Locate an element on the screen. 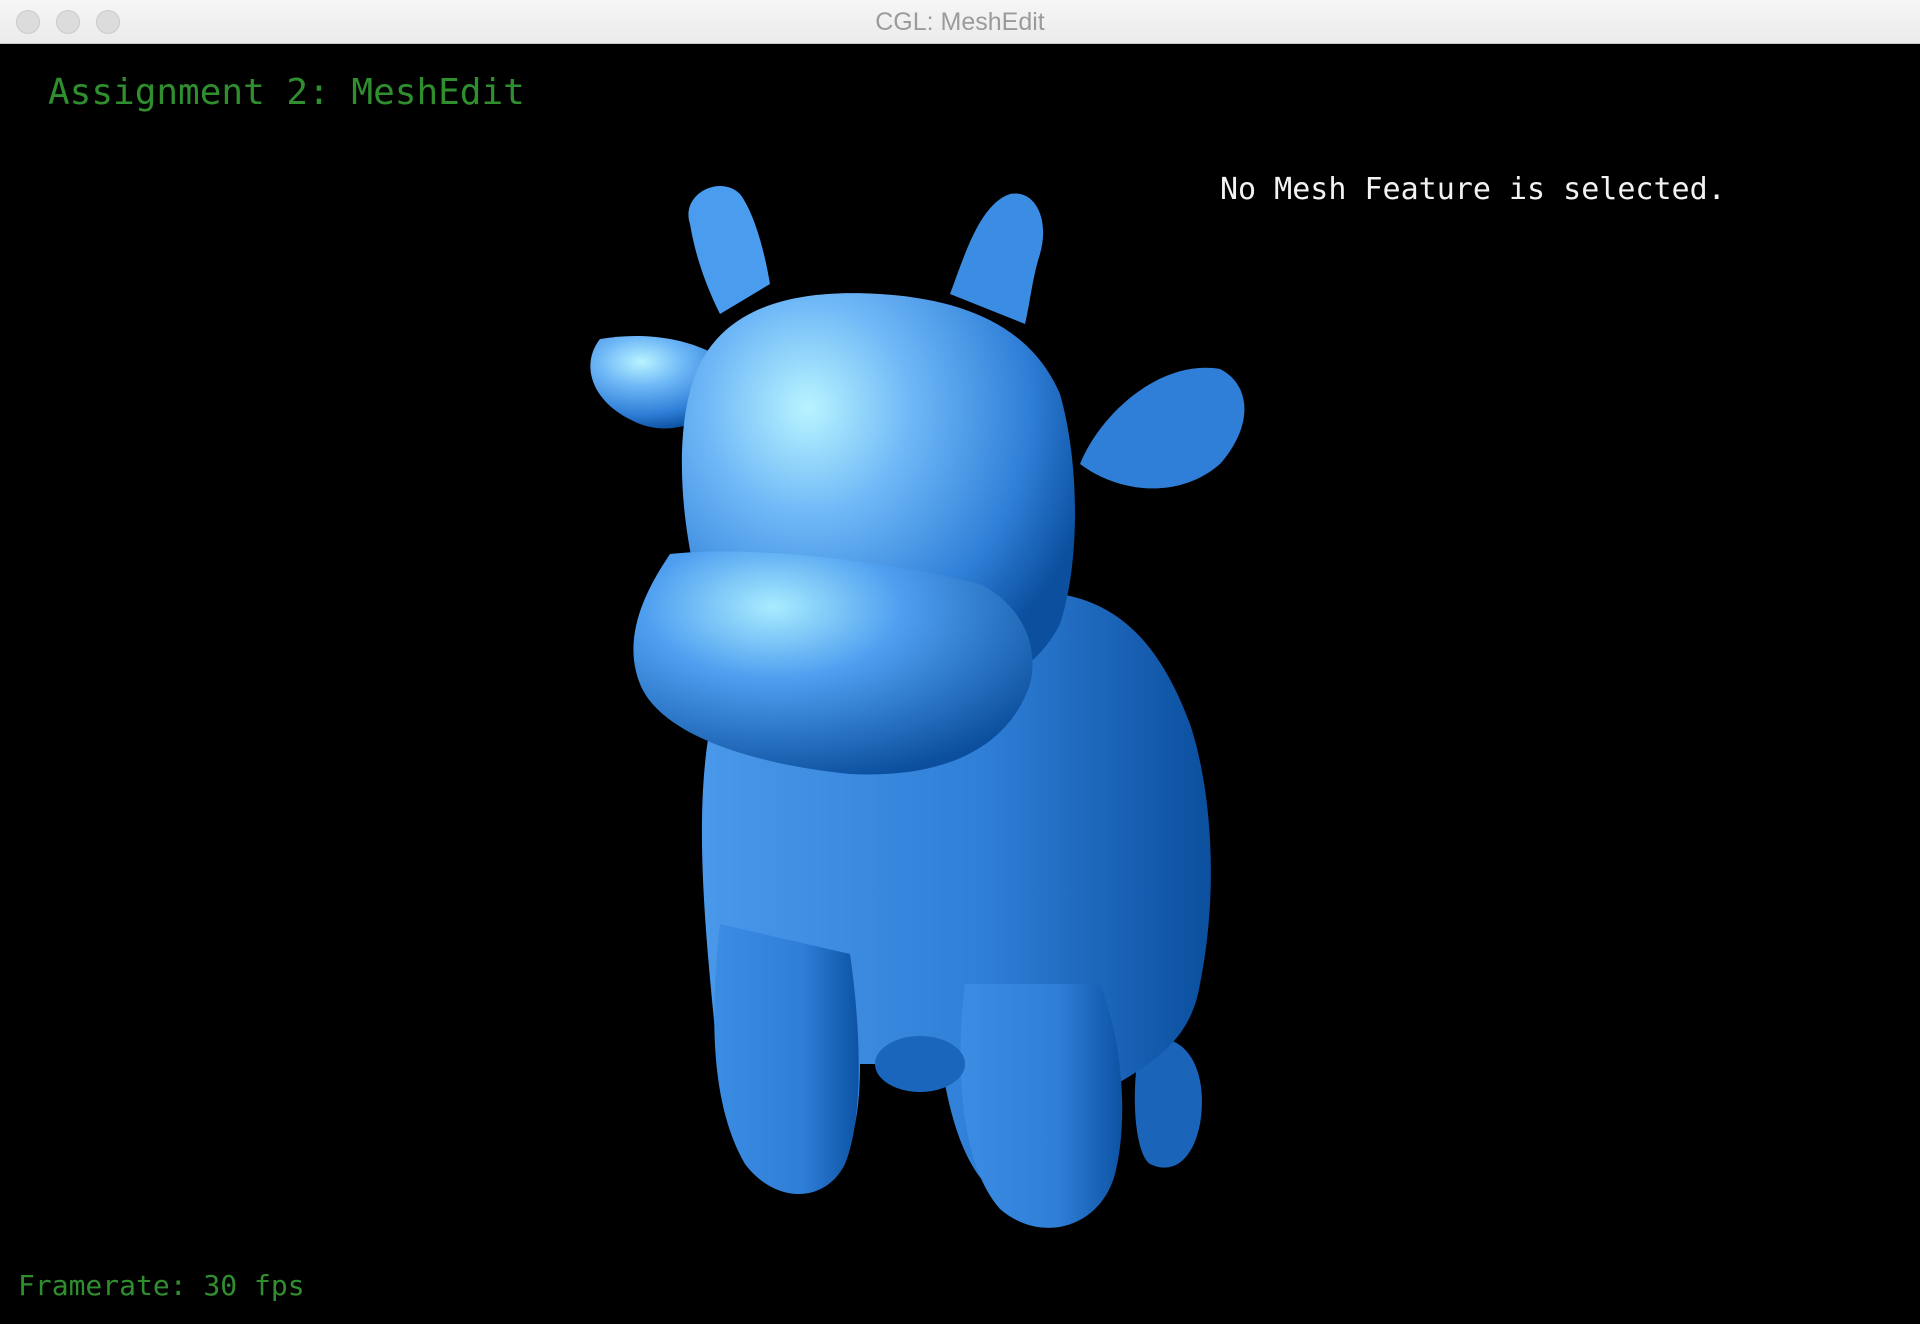 The height and width of the screenshot is (1324, 1920). window-title: CGL: MeshEdit is located at coordinates (960, 22).